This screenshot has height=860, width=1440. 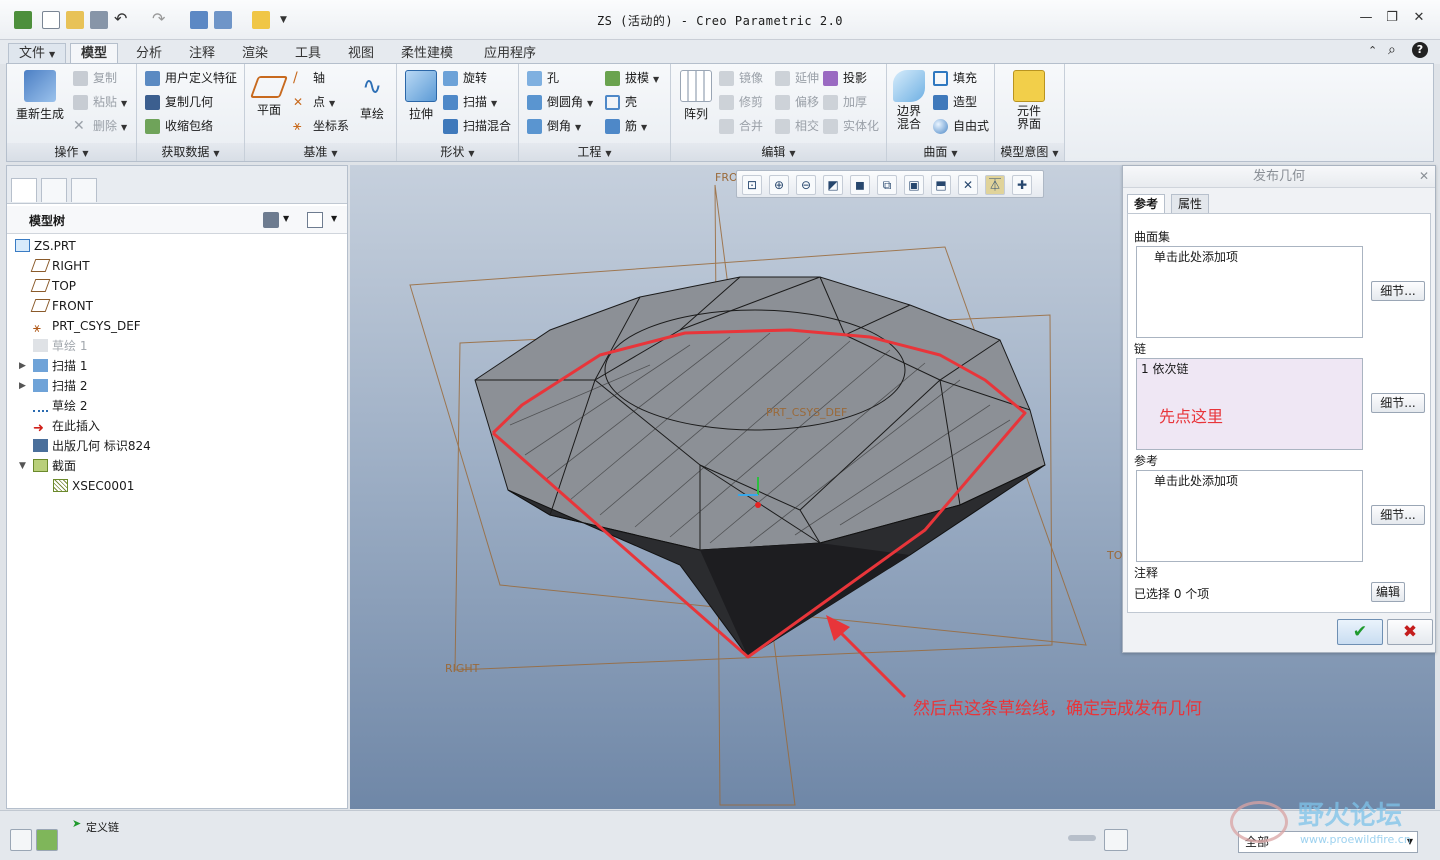 What do you see at coordinates (149, 53) in the screenshot?
I see `tab-analysis: 分析` at bounding box center [149, 53].